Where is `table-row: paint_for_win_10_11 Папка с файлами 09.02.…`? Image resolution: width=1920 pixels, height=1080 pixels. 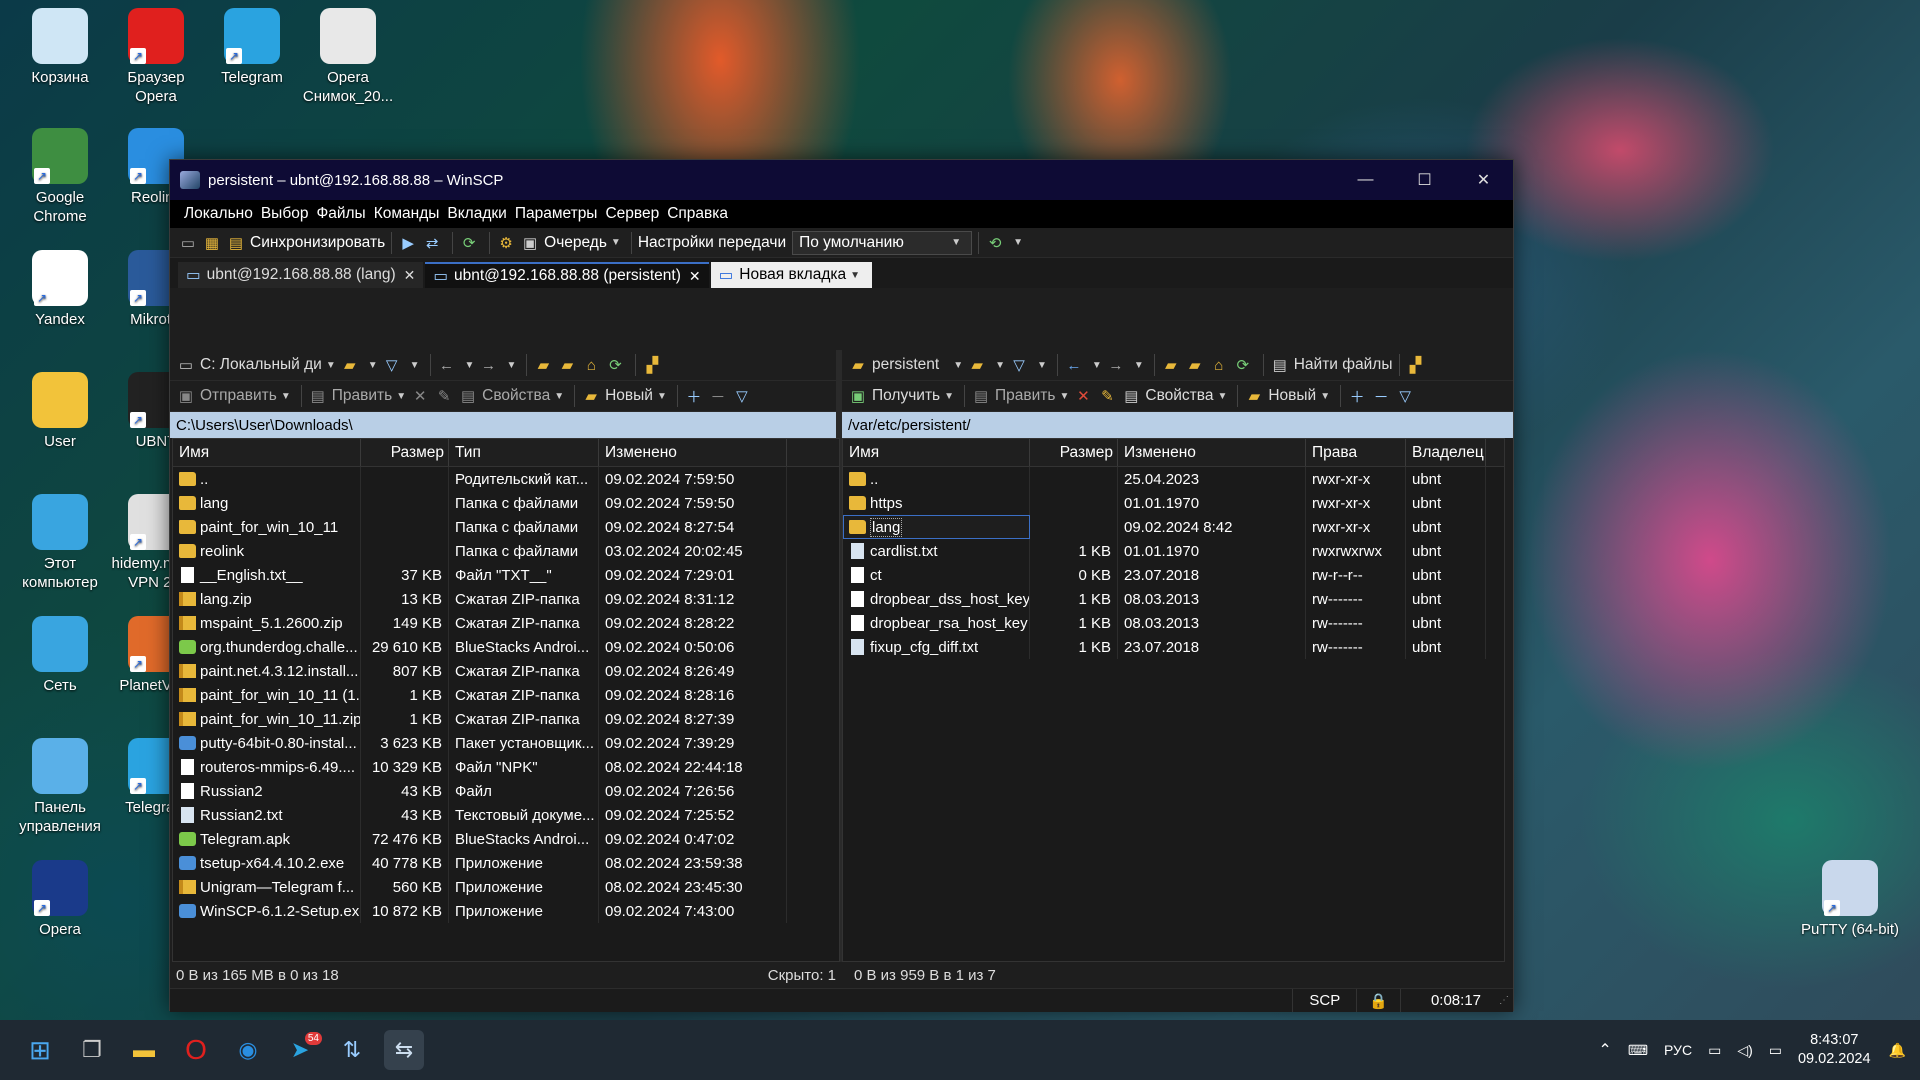 table-row: paint_for_win_10_11 Папка с файлами 09.02.… is located at coordinates (506, 527).